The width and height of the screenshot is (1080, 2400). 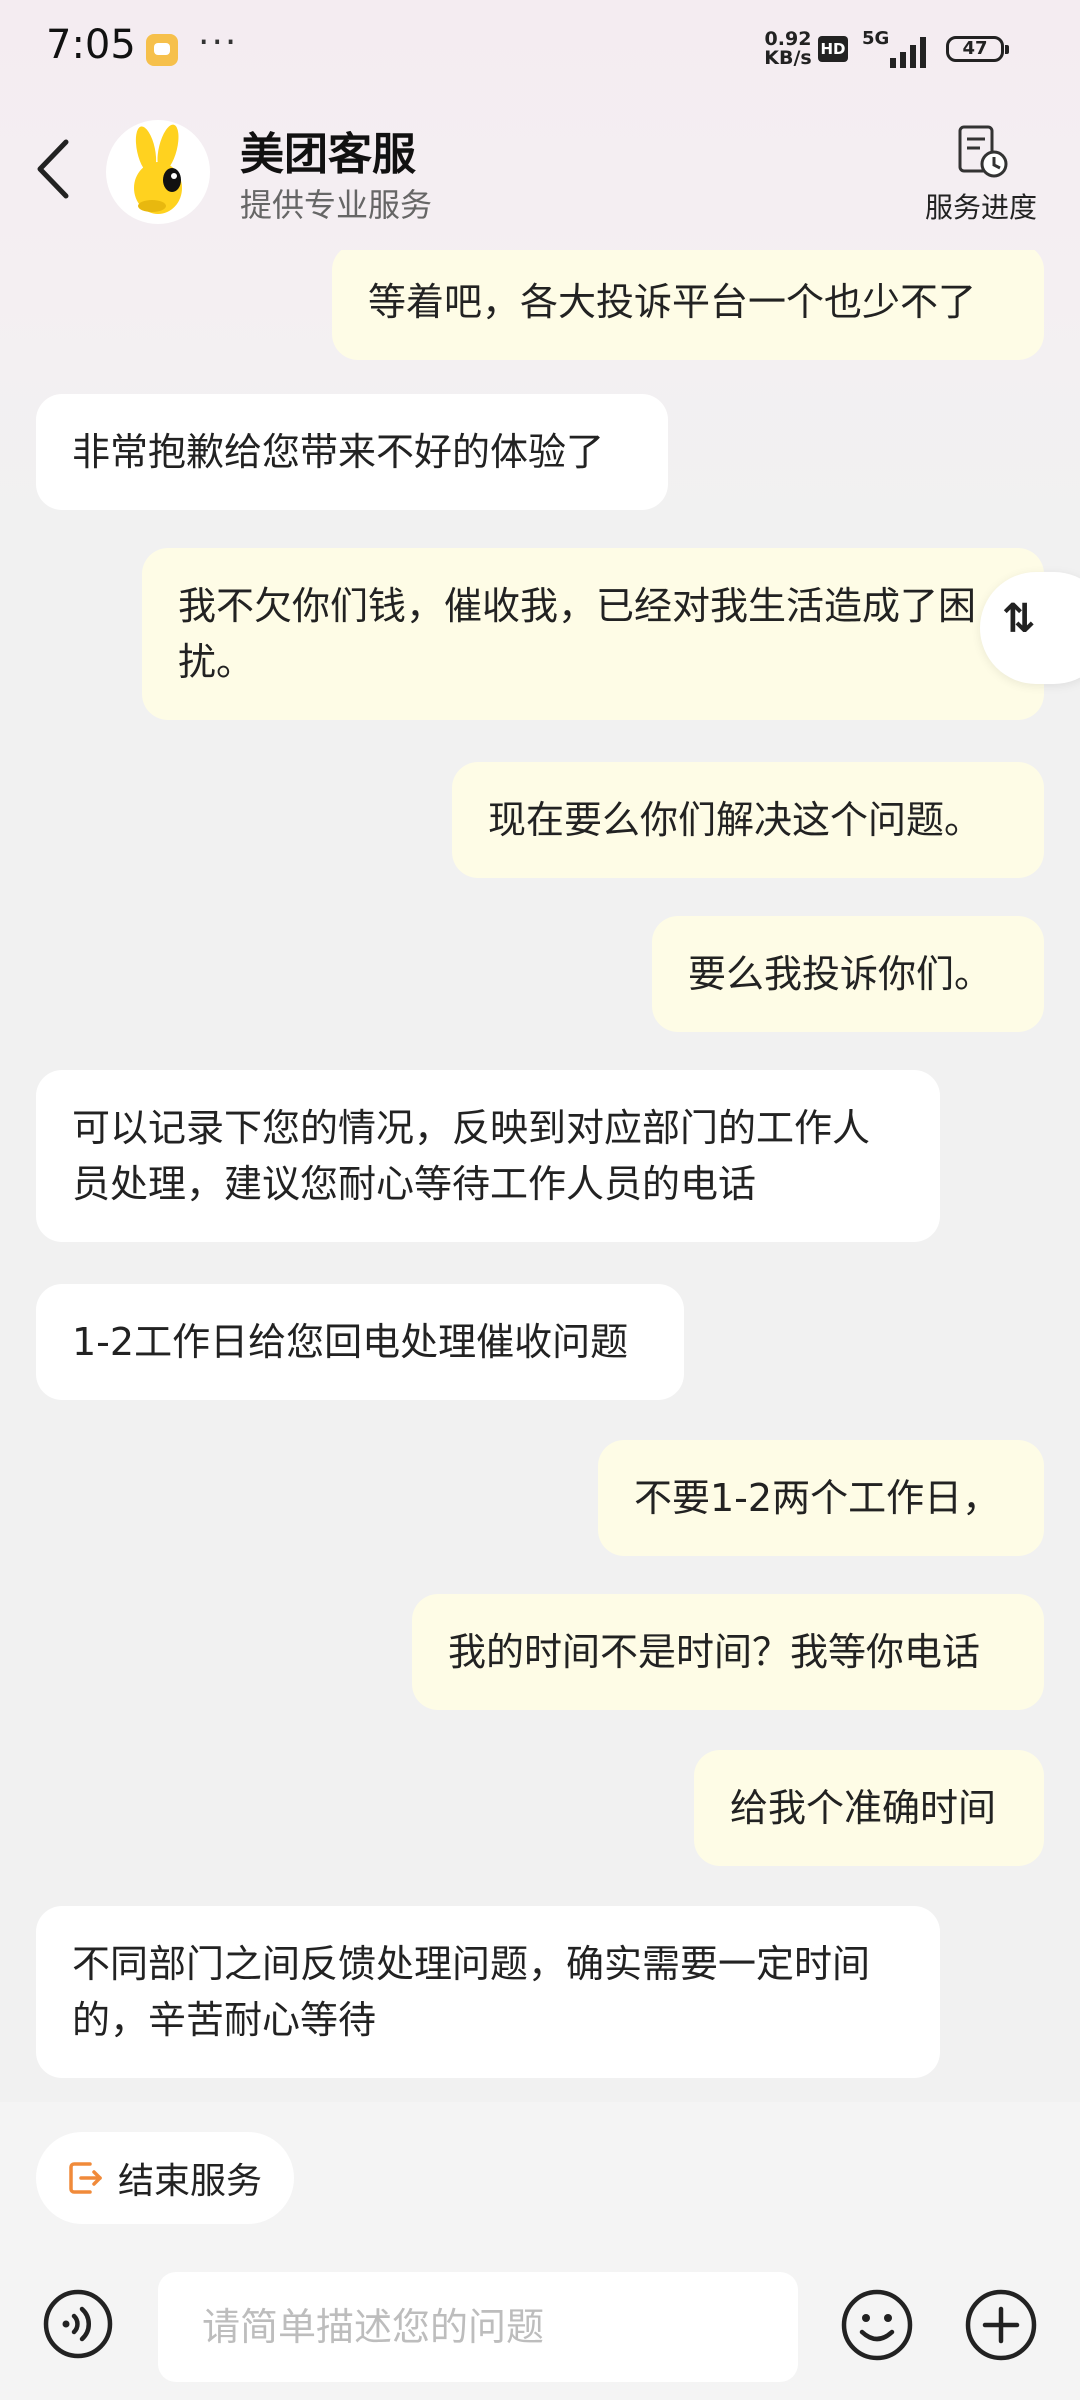 What do you see at coordinates (788, 58) in the screenshot?
I see `network-speed-unit: KB/s` at bounding box center [788, 58].